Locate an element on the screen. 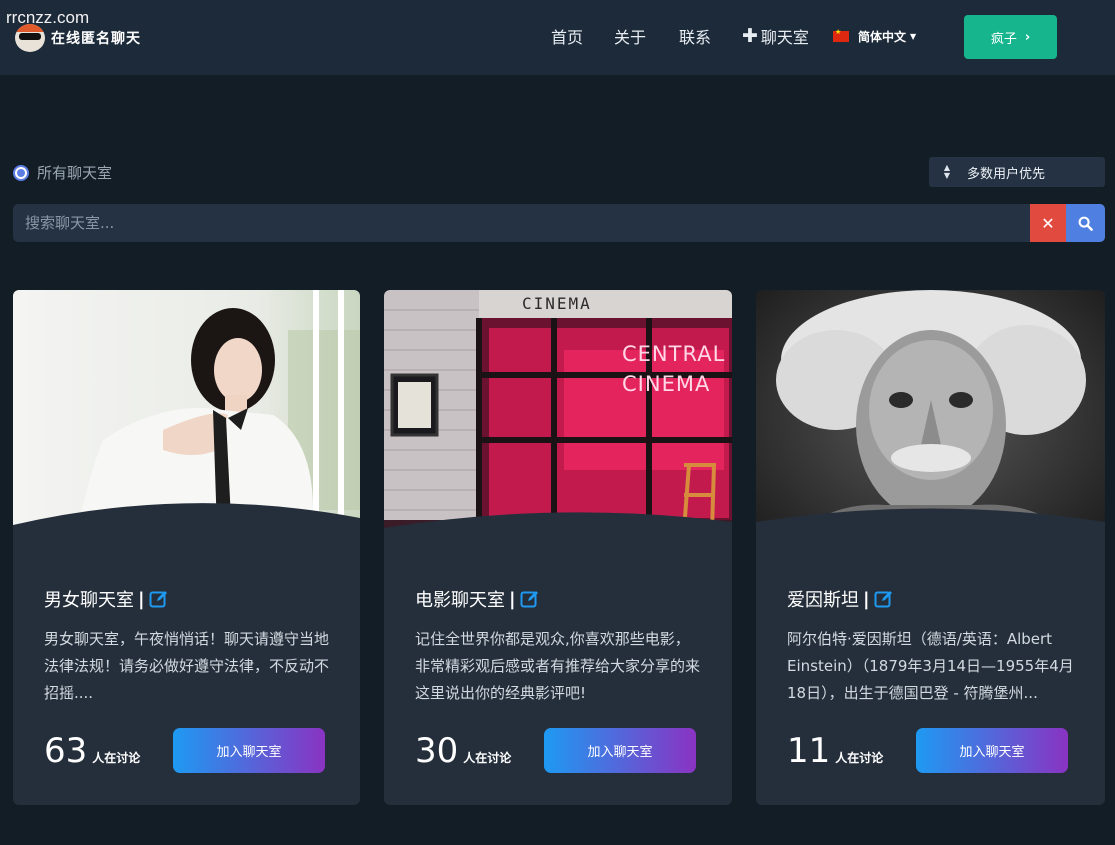 Image resolution: width=1115 pixels, height=845 pixels. language-label: 简体中文 is located at coordinates (882, 37).